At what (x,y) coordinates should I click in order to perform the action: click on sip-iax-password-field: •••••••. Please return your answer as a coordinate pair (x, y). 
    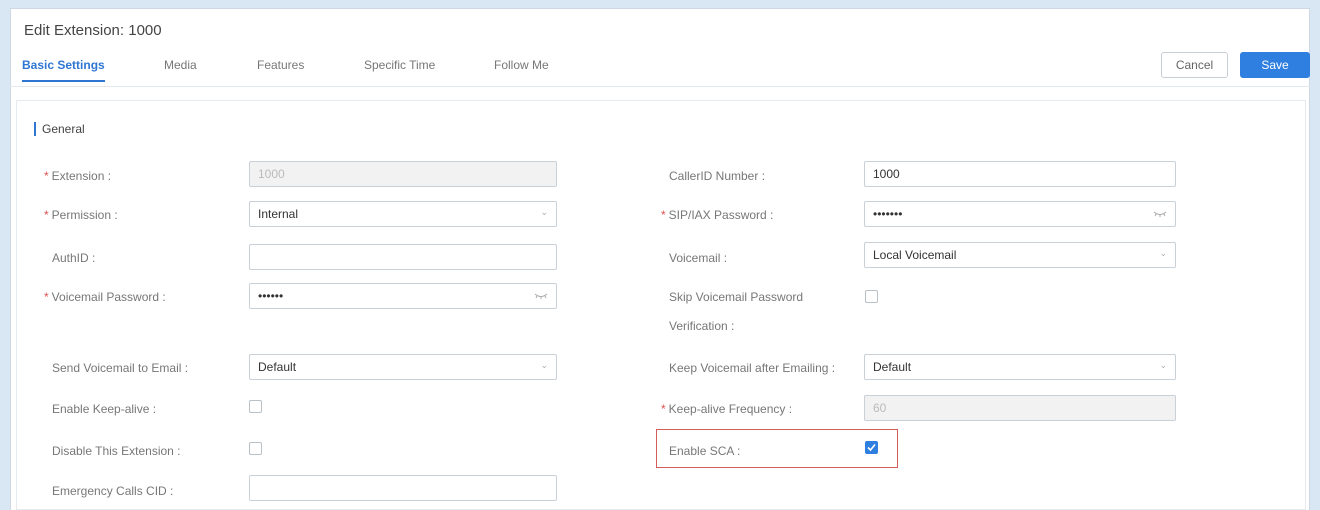
    Looking at the image, I should click on (1020, 214).